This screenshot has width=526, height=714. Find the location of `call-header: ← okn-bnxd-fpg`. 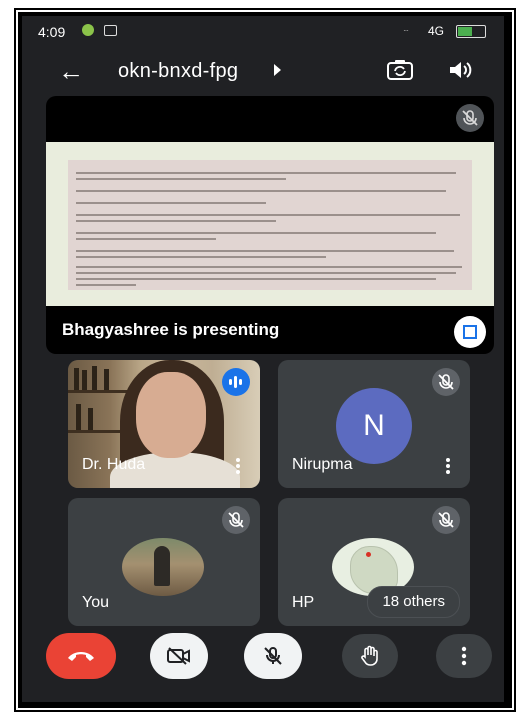

call-header: ← okn-bnxd-fpg is located at coordinates (263, 74).